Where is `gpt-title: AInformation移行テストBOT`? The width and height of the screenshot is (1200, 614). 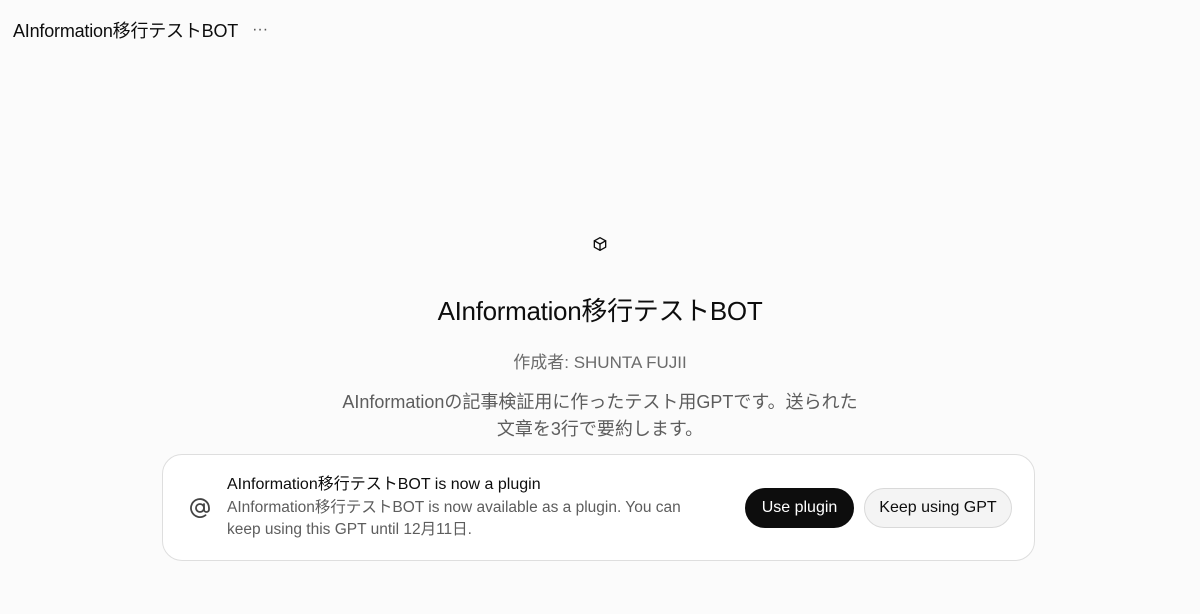 gpt-title: AInformation移行テストBOT is located at coordinates (600, 311).